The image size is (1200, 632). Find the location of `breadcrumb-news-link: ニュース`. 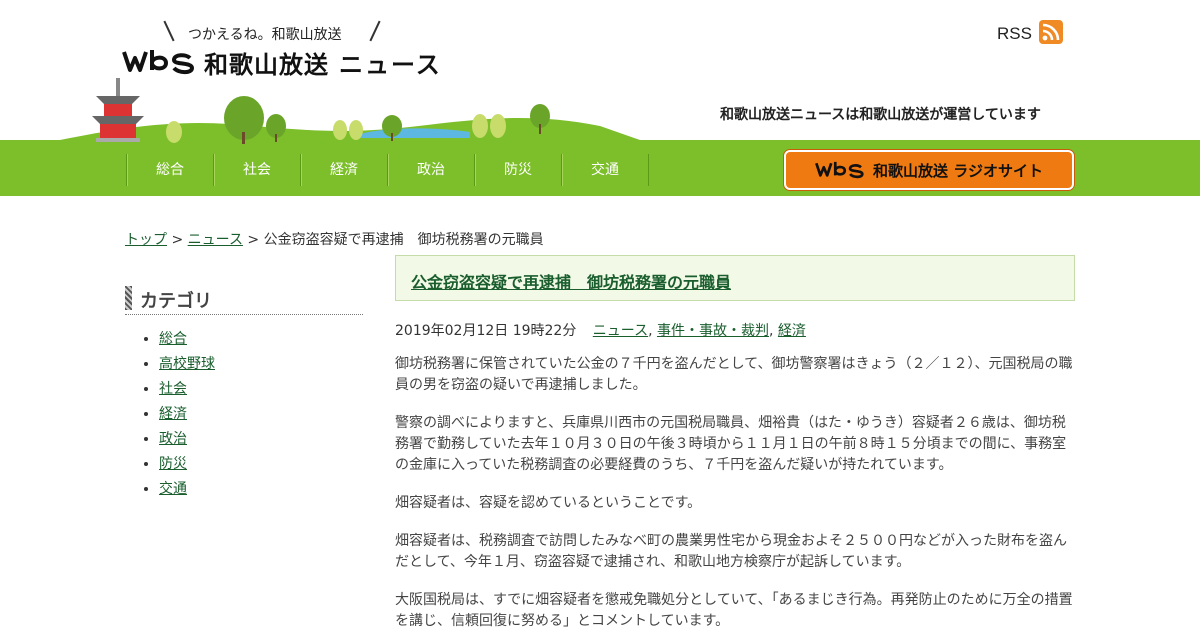

breadcrumb-news-link: ニュース is located at coordinates (215, 240).